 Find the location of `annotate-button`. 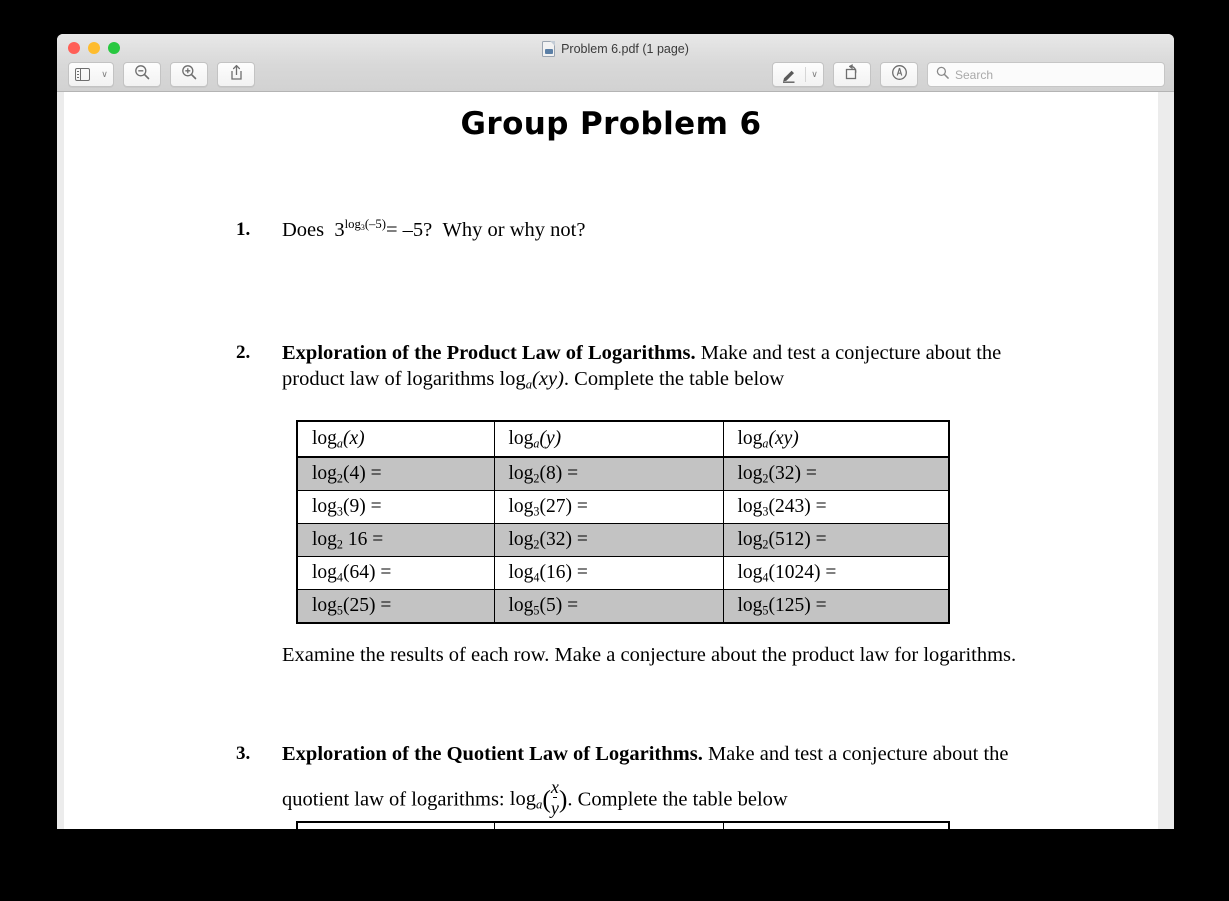

annotate-button is located at coordinates (899, 74).